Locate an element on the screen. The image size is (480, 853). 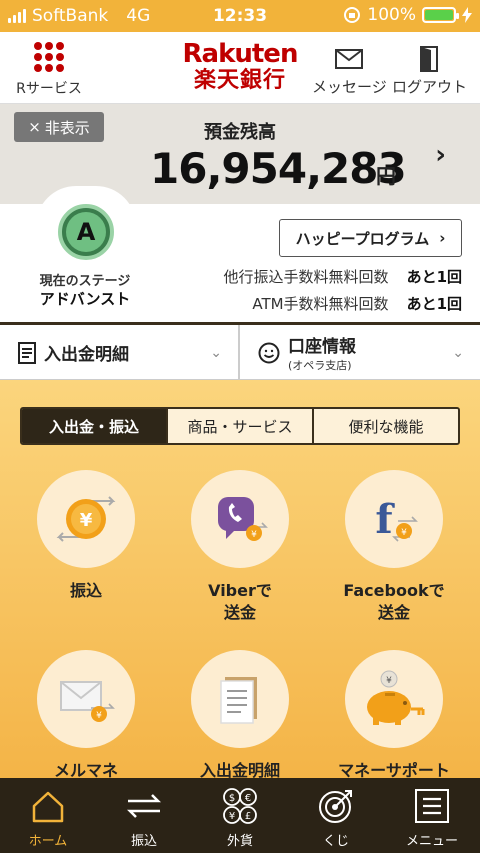
balance-unit: 円 is located at coordinates (386, 176).